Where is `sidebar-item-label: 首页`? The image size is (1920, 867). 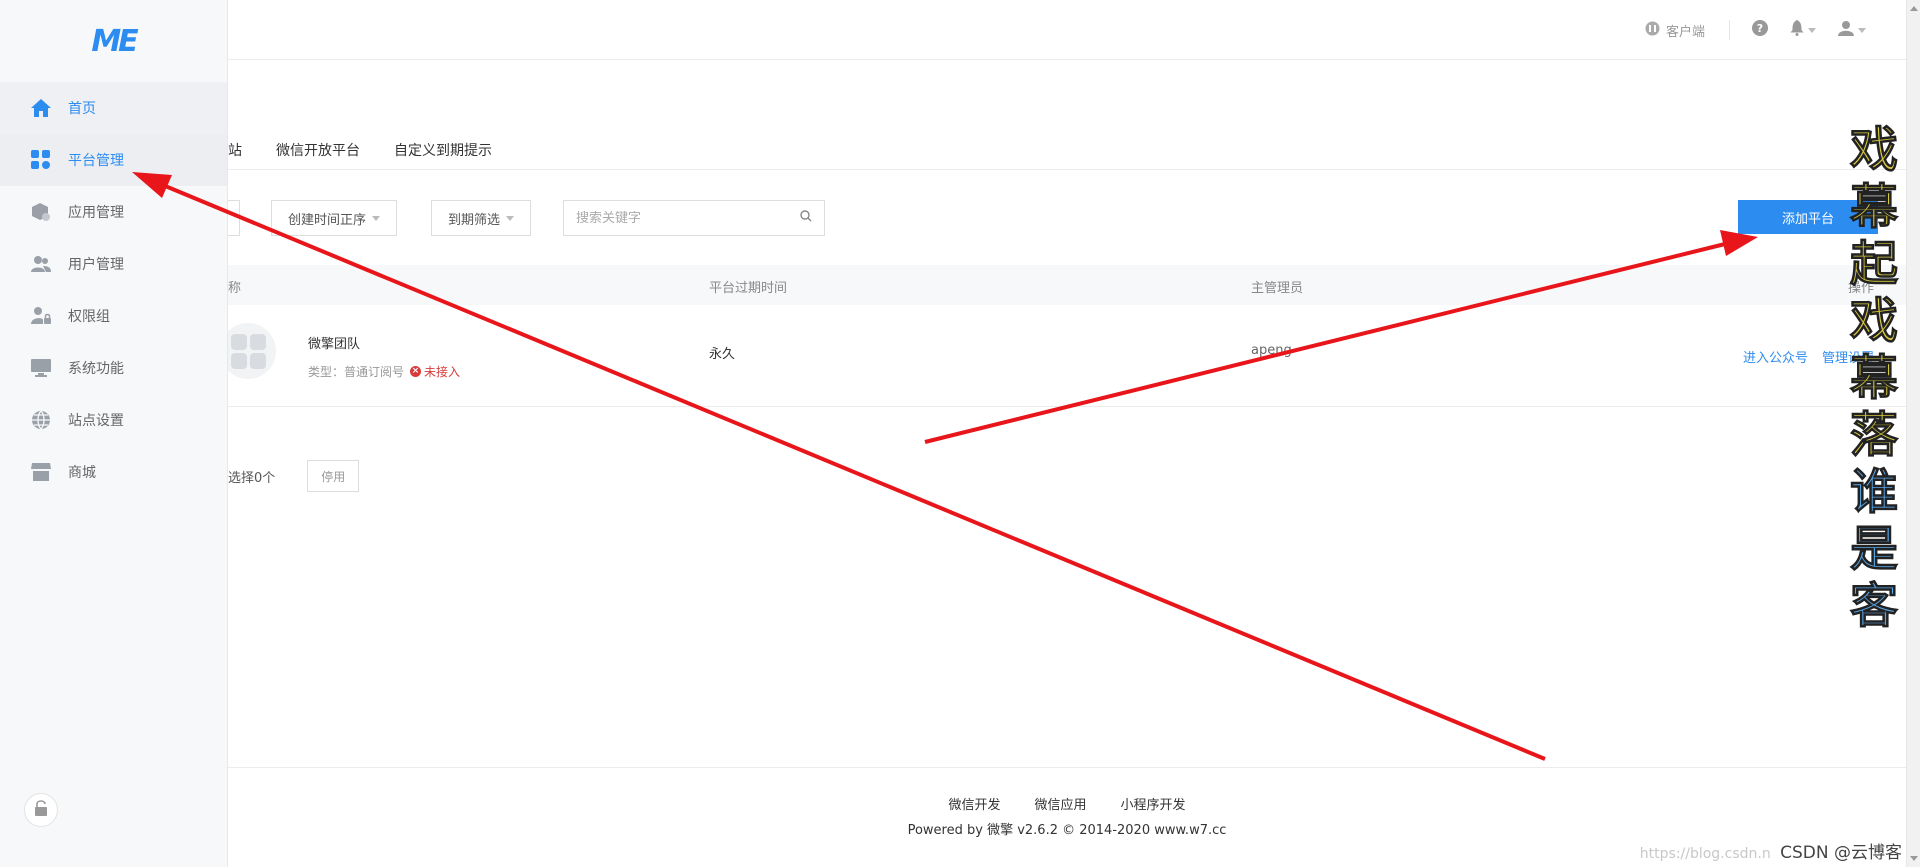 sidebar-item-label: 首页 is located at coordinates (82, 109).